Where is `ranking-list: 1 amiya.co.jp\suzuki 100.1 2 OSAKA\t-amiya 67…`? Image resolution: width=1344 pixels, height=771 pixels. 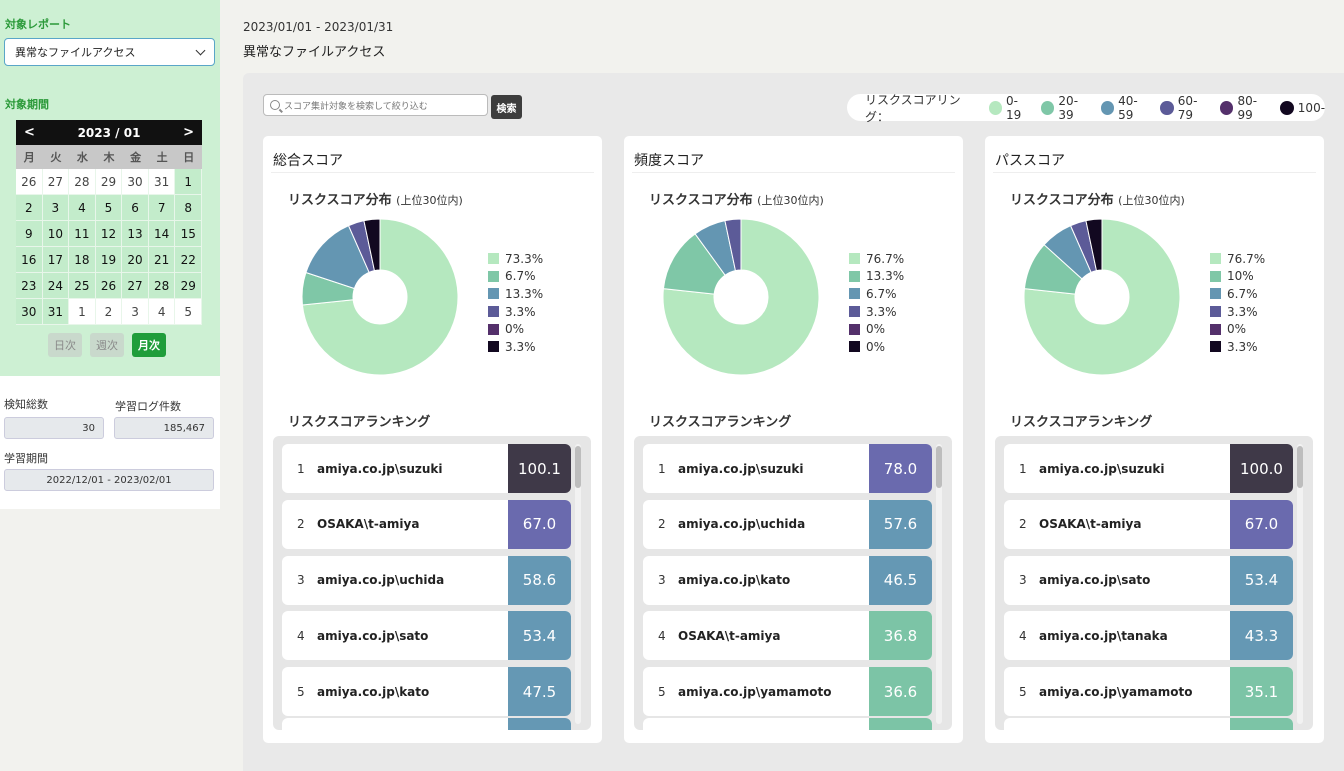 ranking-list: 1 amiya.co.jp\suzuki 100.1 2 OSAKA\t-amiya 67… is located at coordinates (432, 583).